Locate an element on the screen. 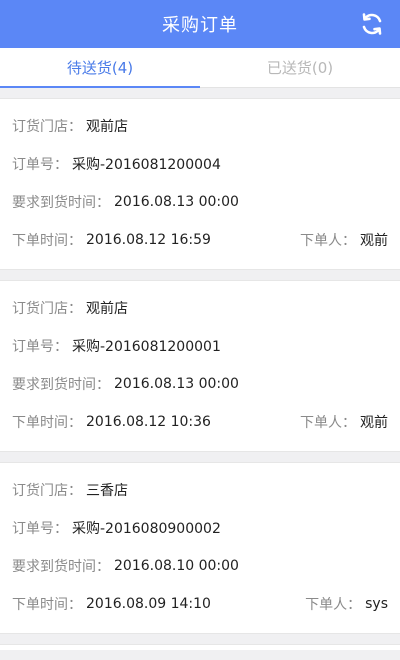 The width and height of the screenshot is (400, 660). order-no-value: 采购-2016081200004 is located at coordinates (146, 165).